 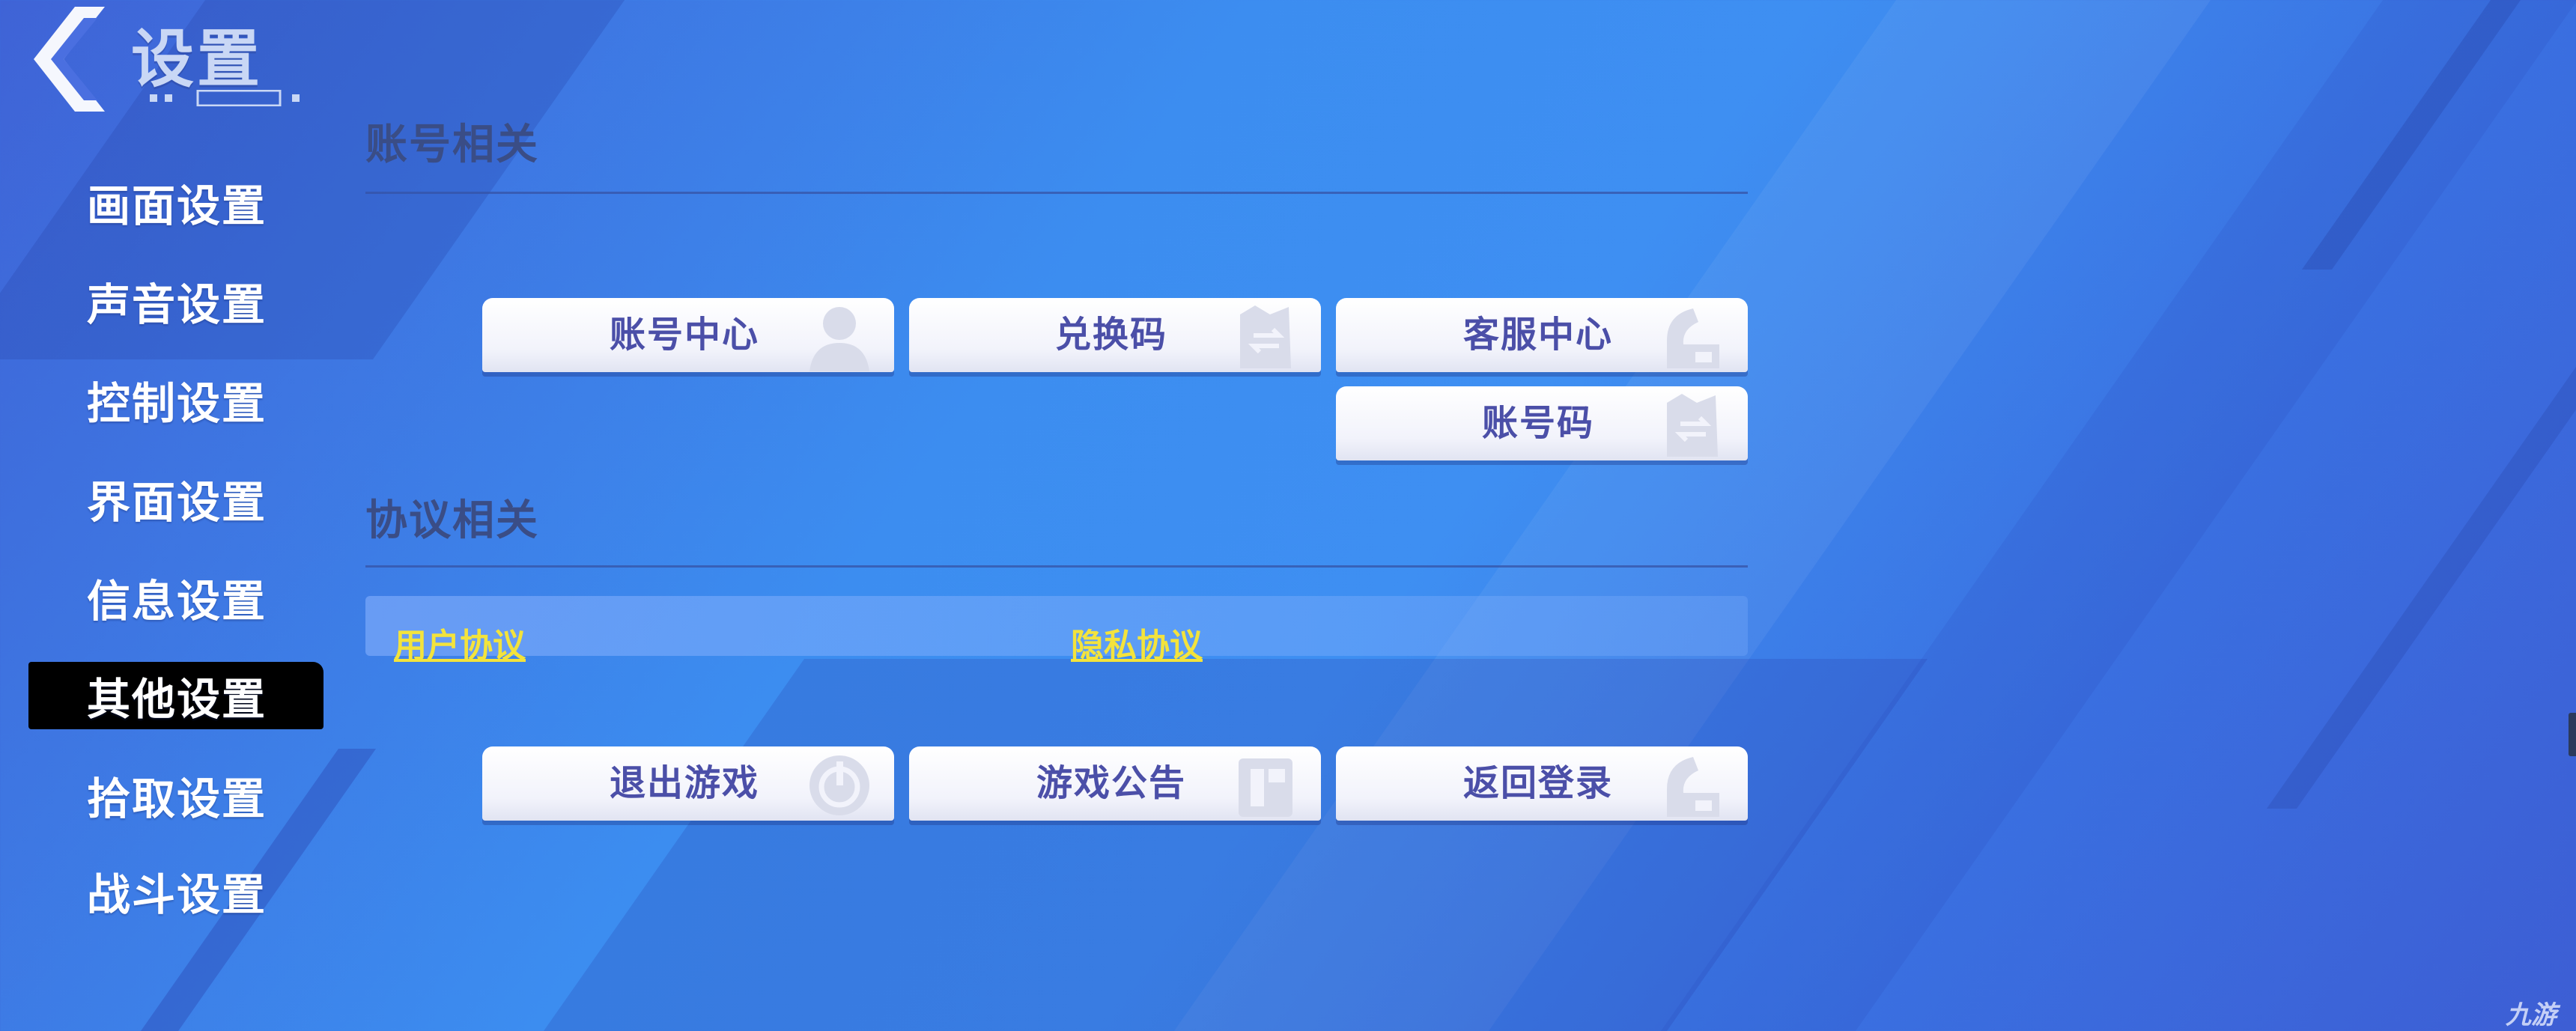 I want to click on redeem-code-button: 兑换码, so click(x=1115, y=335).